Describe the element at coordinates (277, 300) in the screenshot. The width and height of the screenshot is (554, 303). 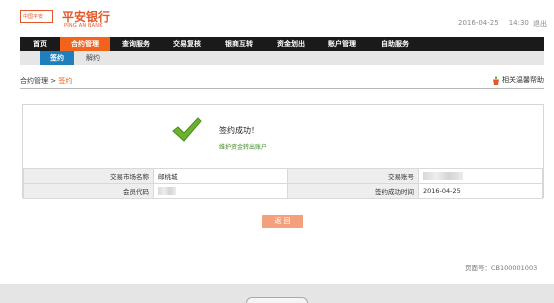
I see `bottom-scroll-tab` at that location.